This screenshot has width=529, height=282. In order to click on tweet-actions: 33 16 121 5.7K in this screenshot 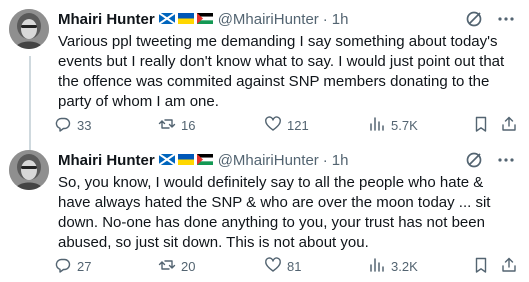, I will do `click(285, 125)`.